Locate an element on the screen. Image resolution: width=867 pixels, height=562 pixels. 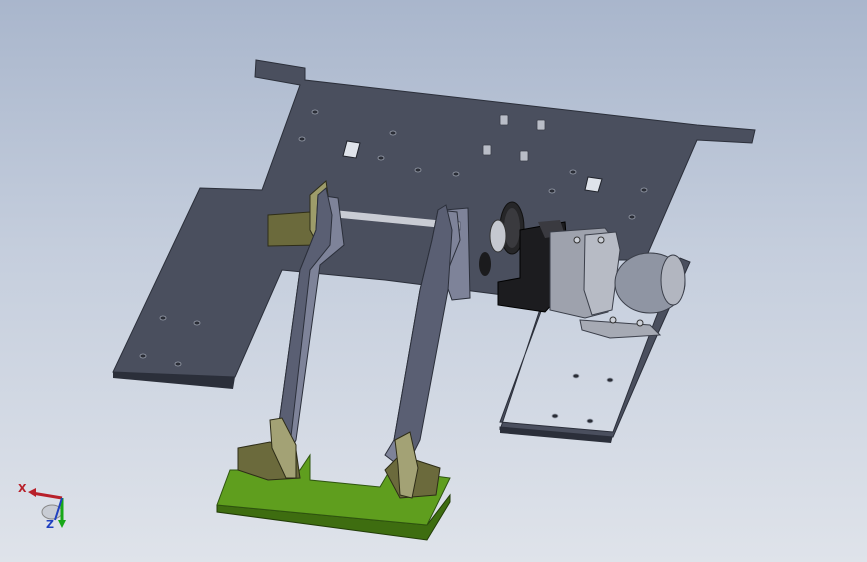
coordinate-triad: X Z is located at coordinates (42, 506).